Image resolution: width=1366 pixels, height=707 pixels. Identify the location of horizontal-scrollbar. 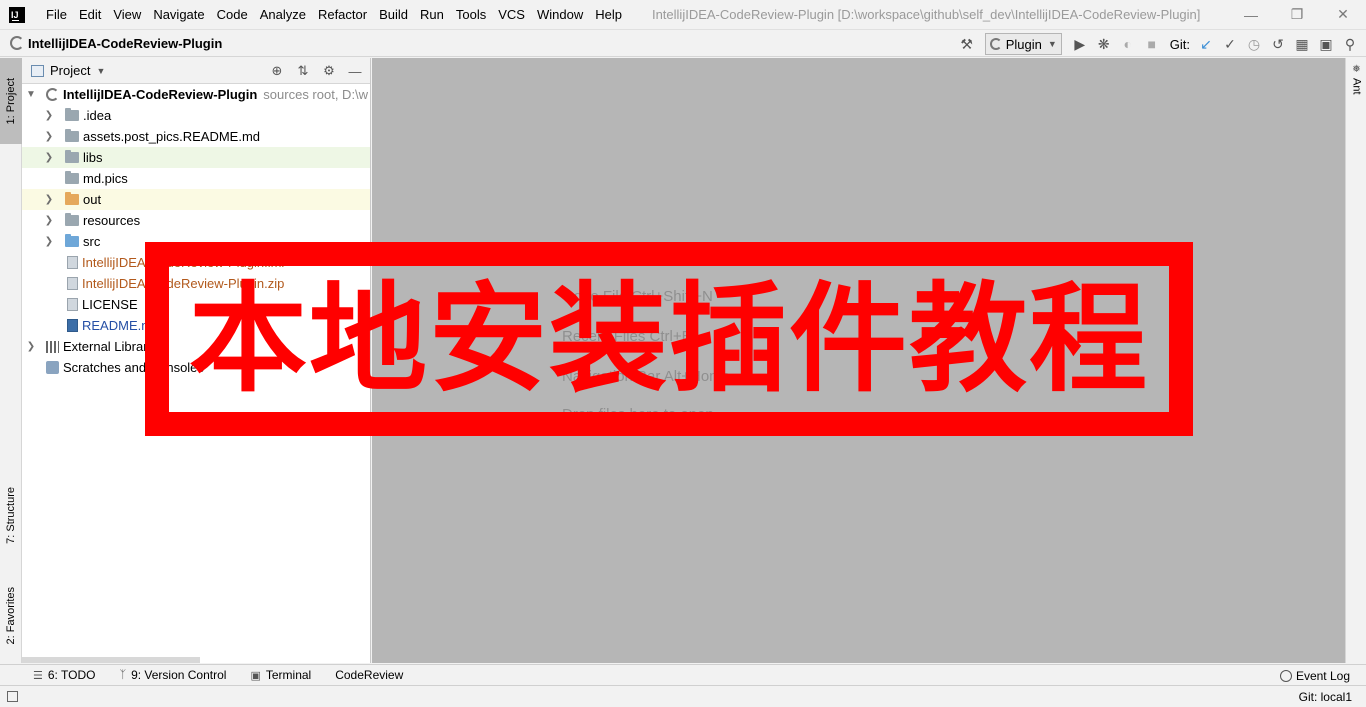
(111, 660).